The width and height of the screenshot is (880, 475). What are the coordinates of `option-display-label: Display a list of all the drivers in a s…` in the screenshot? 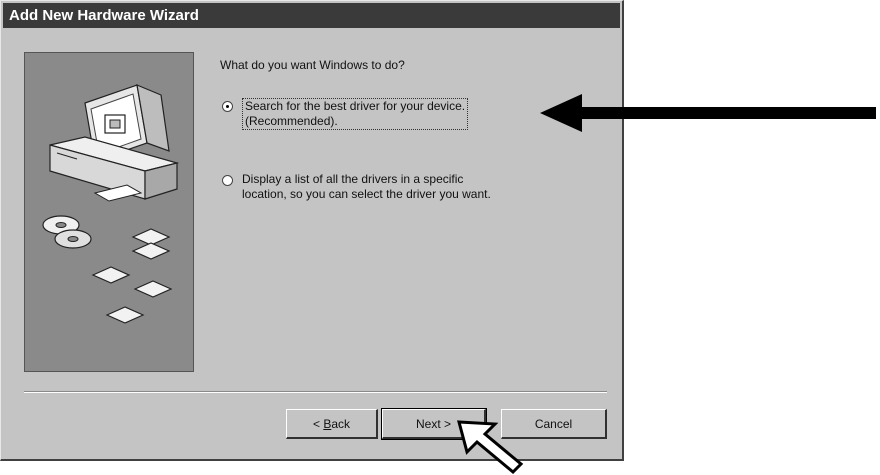 It's located at (366, 187).